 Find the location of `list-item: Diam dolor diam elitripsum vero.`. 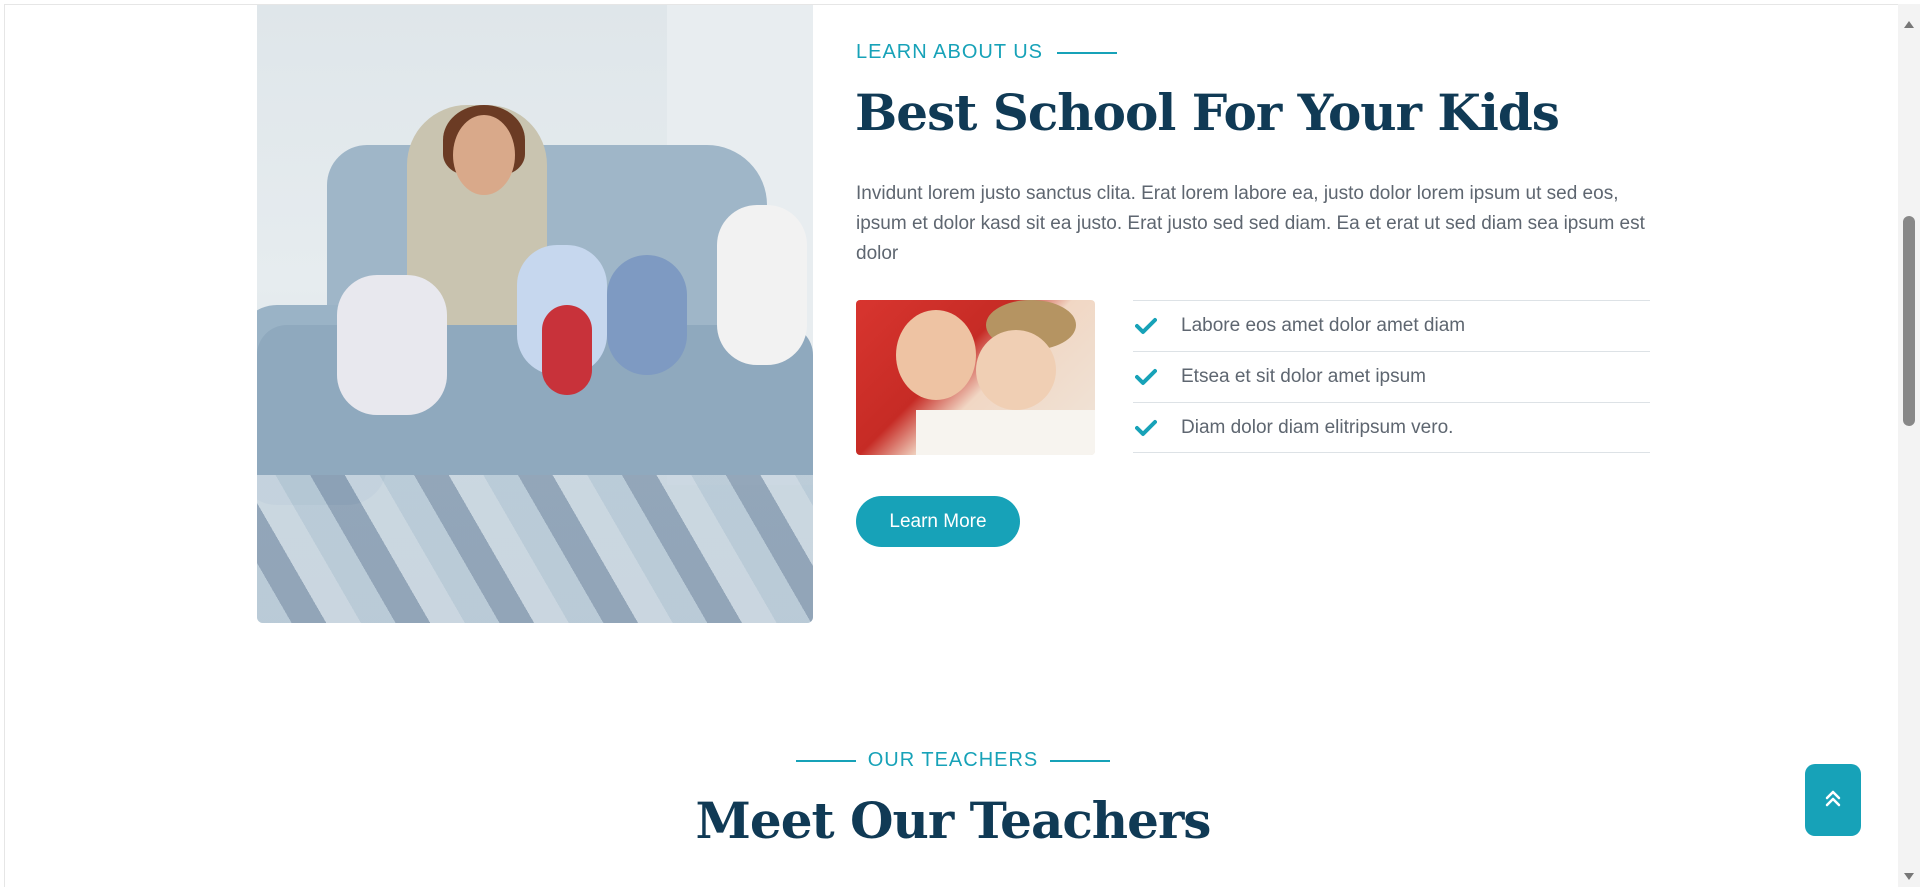

list-item: Diam dolor diam elitripsum vero. is located at coordinates (1391, 427).